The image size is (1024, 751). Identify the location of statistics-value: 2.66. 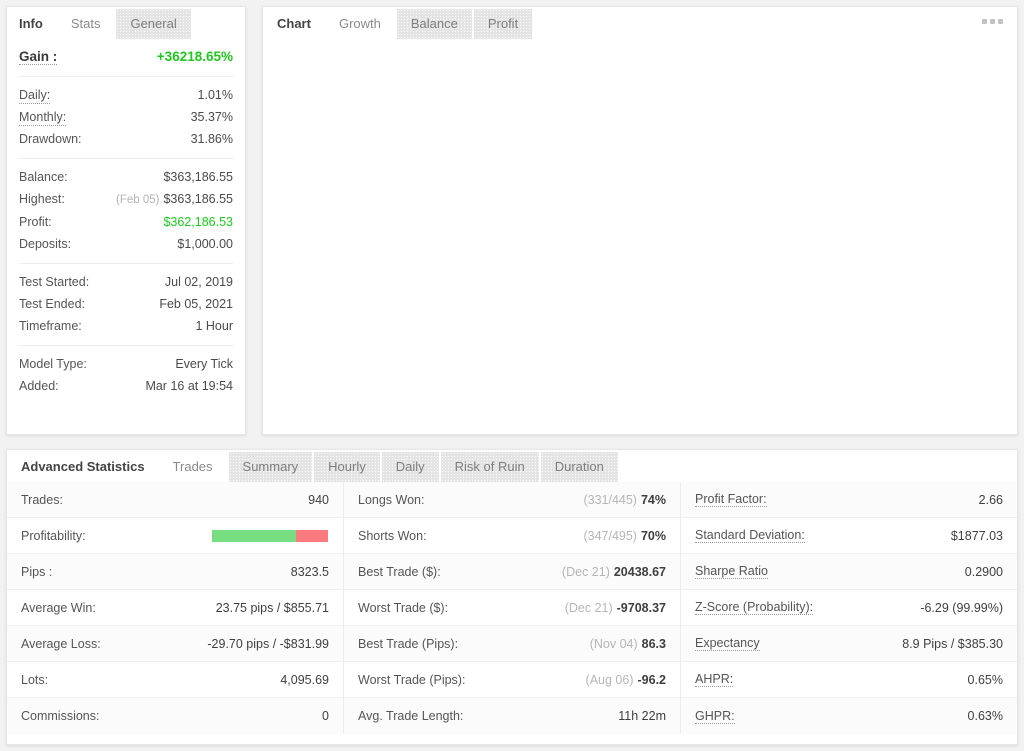
(991, 500).